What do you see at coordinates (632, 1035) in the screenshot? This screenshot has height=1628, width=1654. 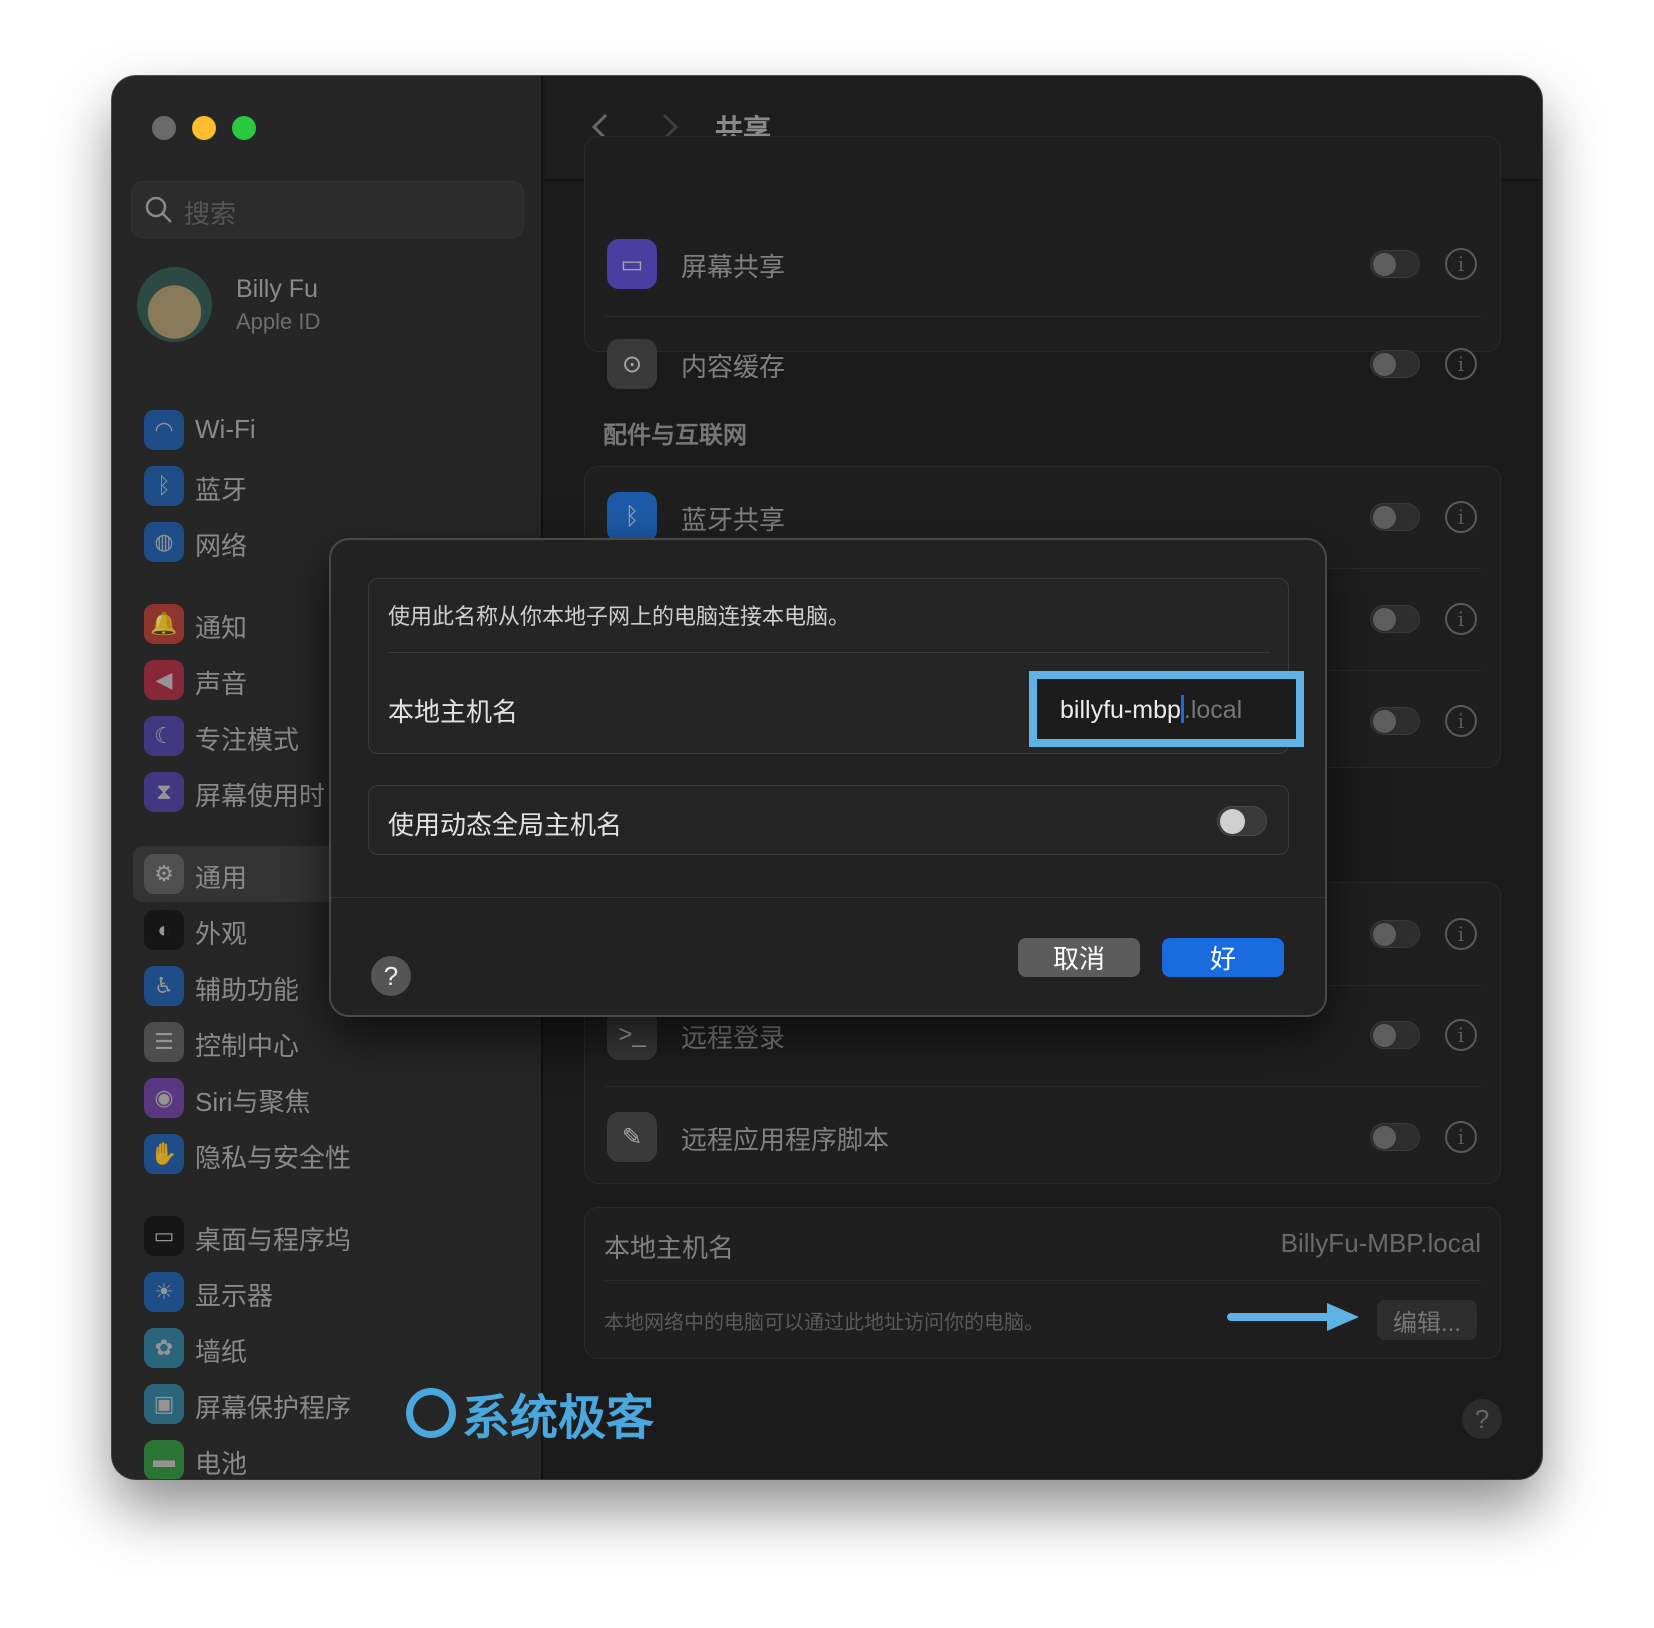 I see `terminal-icon: >_` at bounding box center [632, 1035].